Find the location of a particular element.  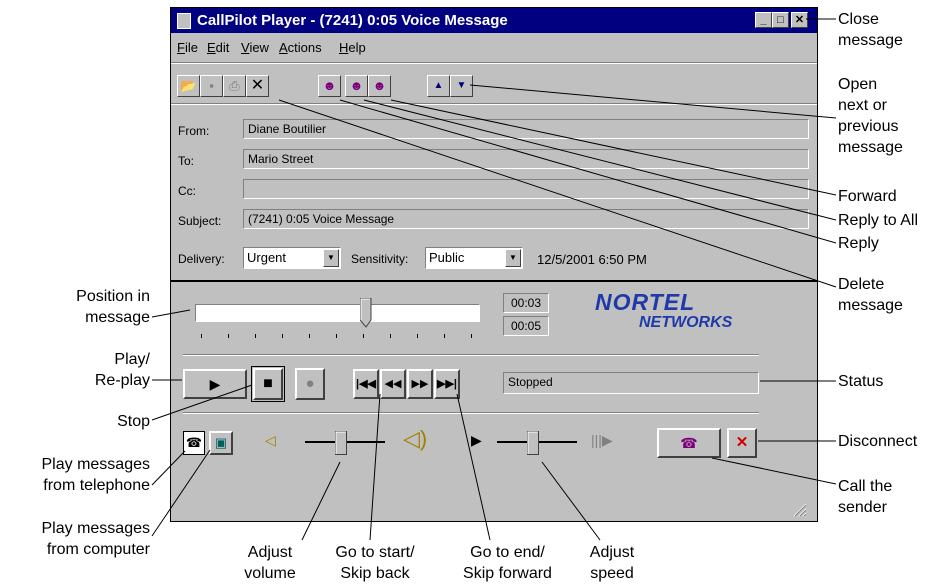

annotation-play-from-computer: Play messages from computer is located at coordinates (75, 539).